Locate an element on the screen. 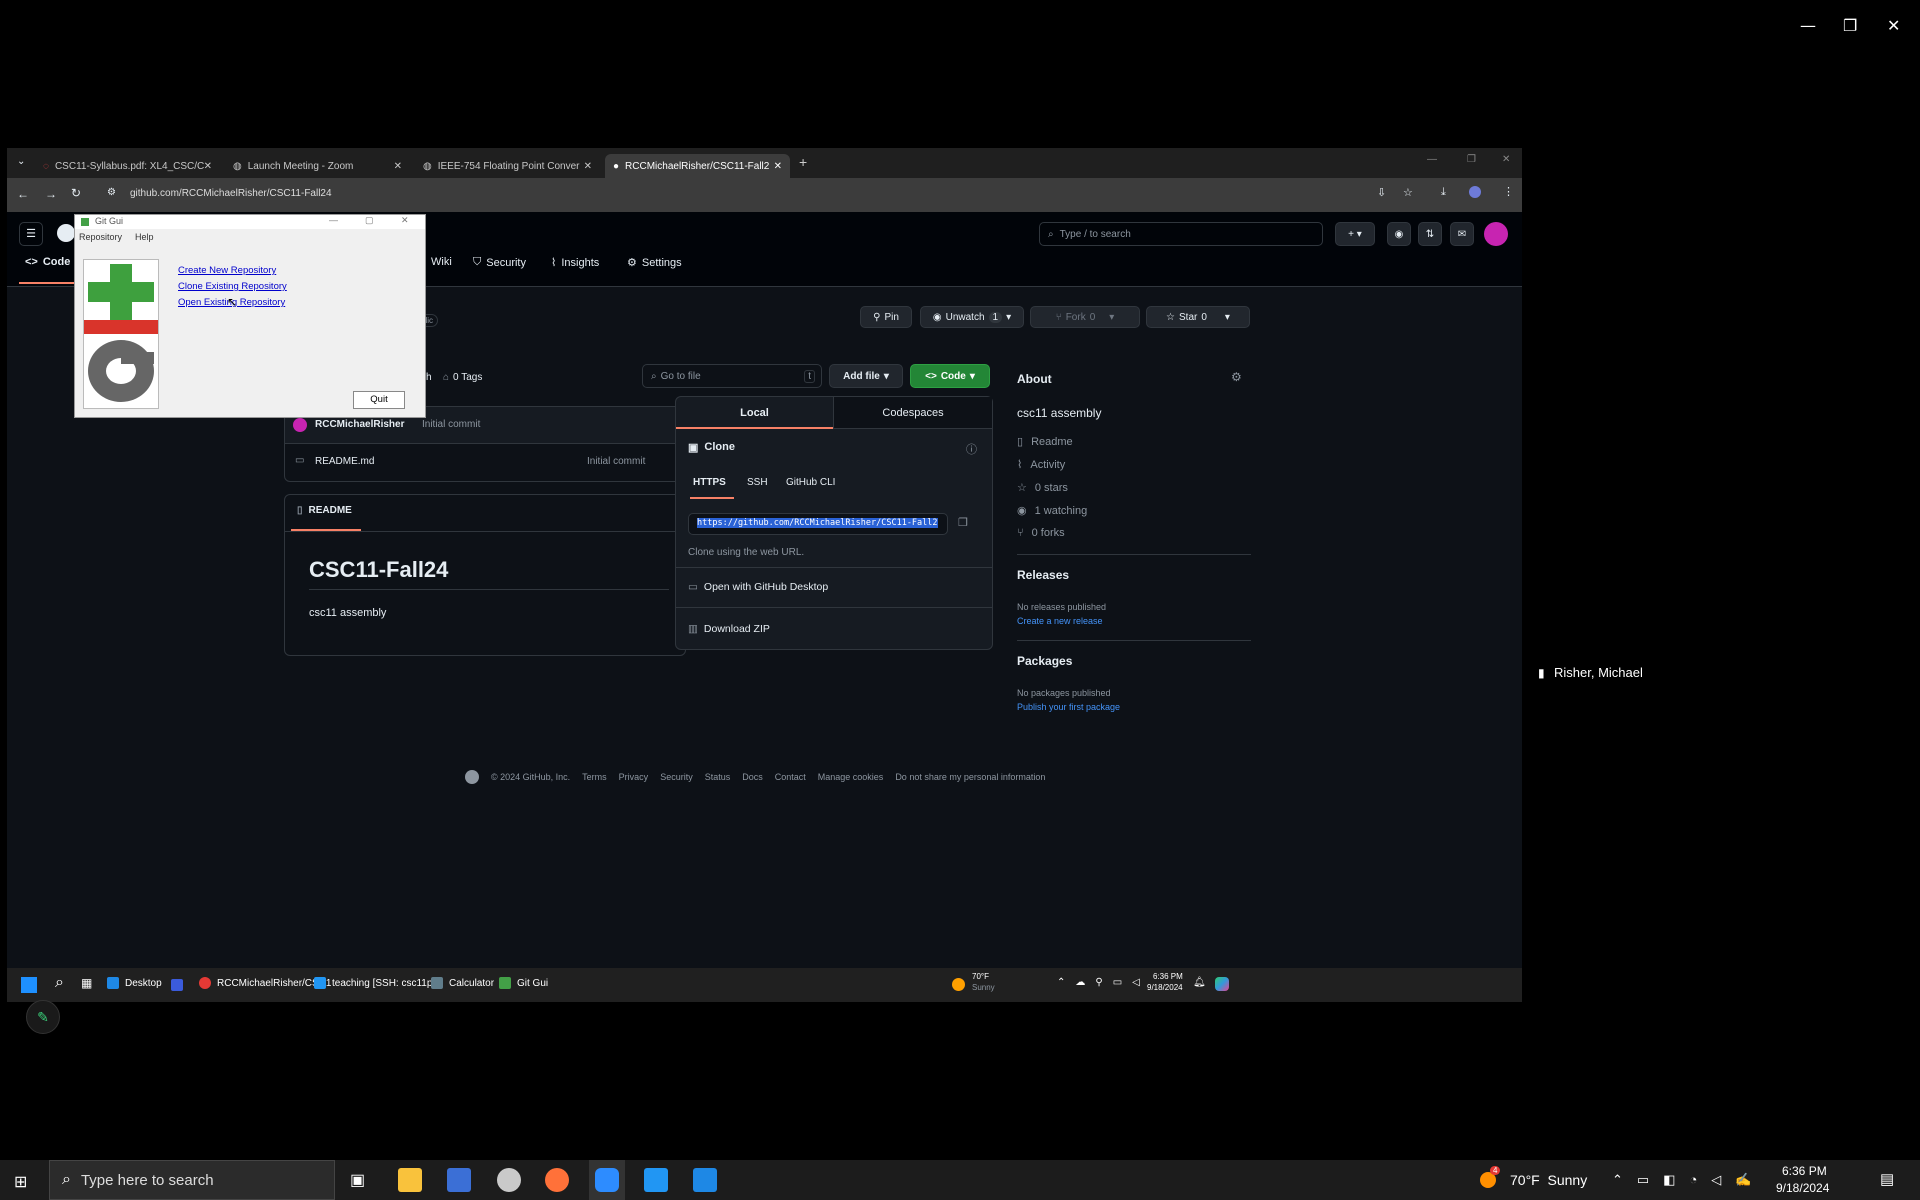 The width and height of the screenshot is (1920, 1200). taskbar-vscode: teaching [SSH: csc11pi.d is located at coordinates (378, 983).